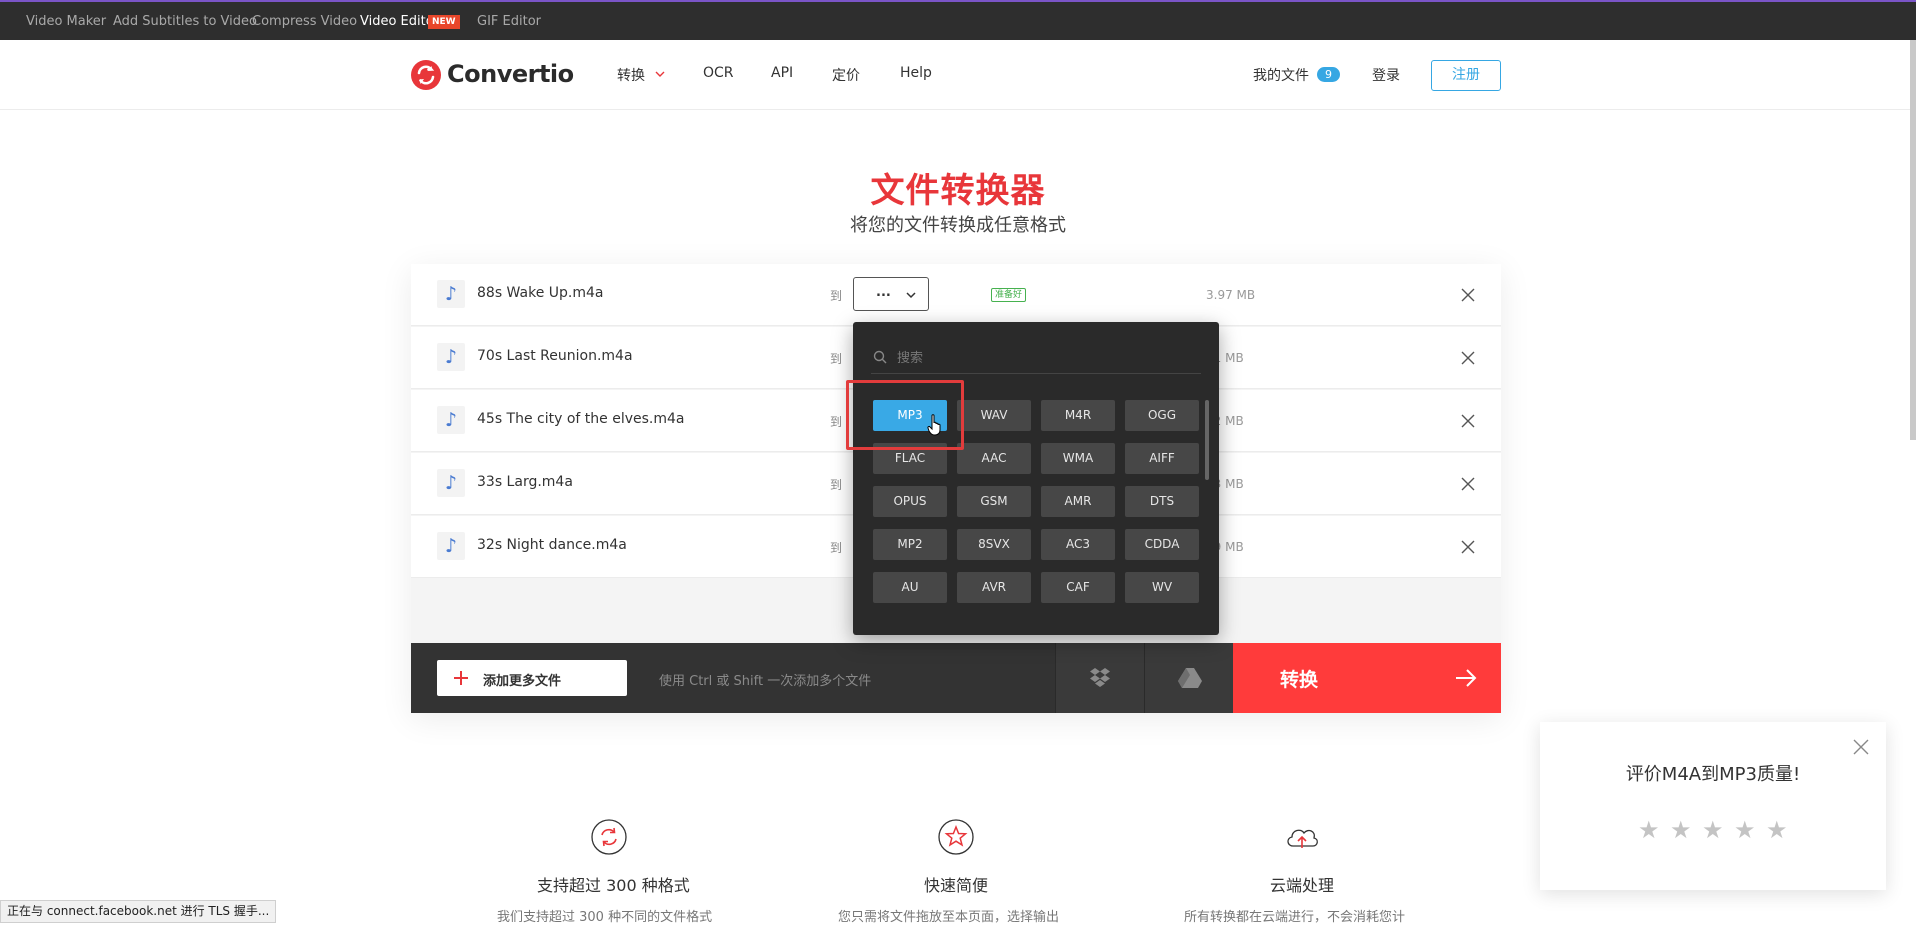  I want to click on multi-select-hint: 使用 Ctrl 或 Shift 一次添加多个文件, so click(765, 681).